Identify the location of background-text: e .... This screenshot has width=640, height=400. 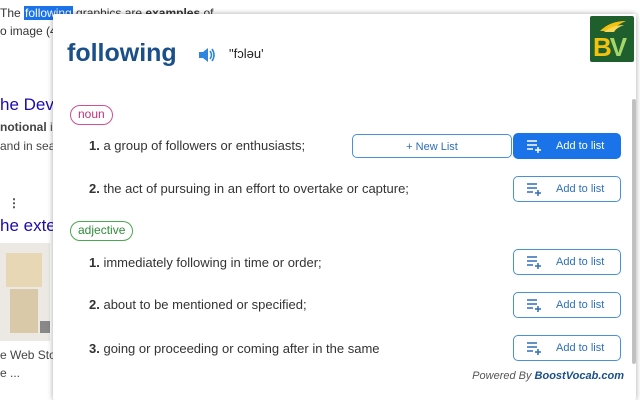
(10, 373).